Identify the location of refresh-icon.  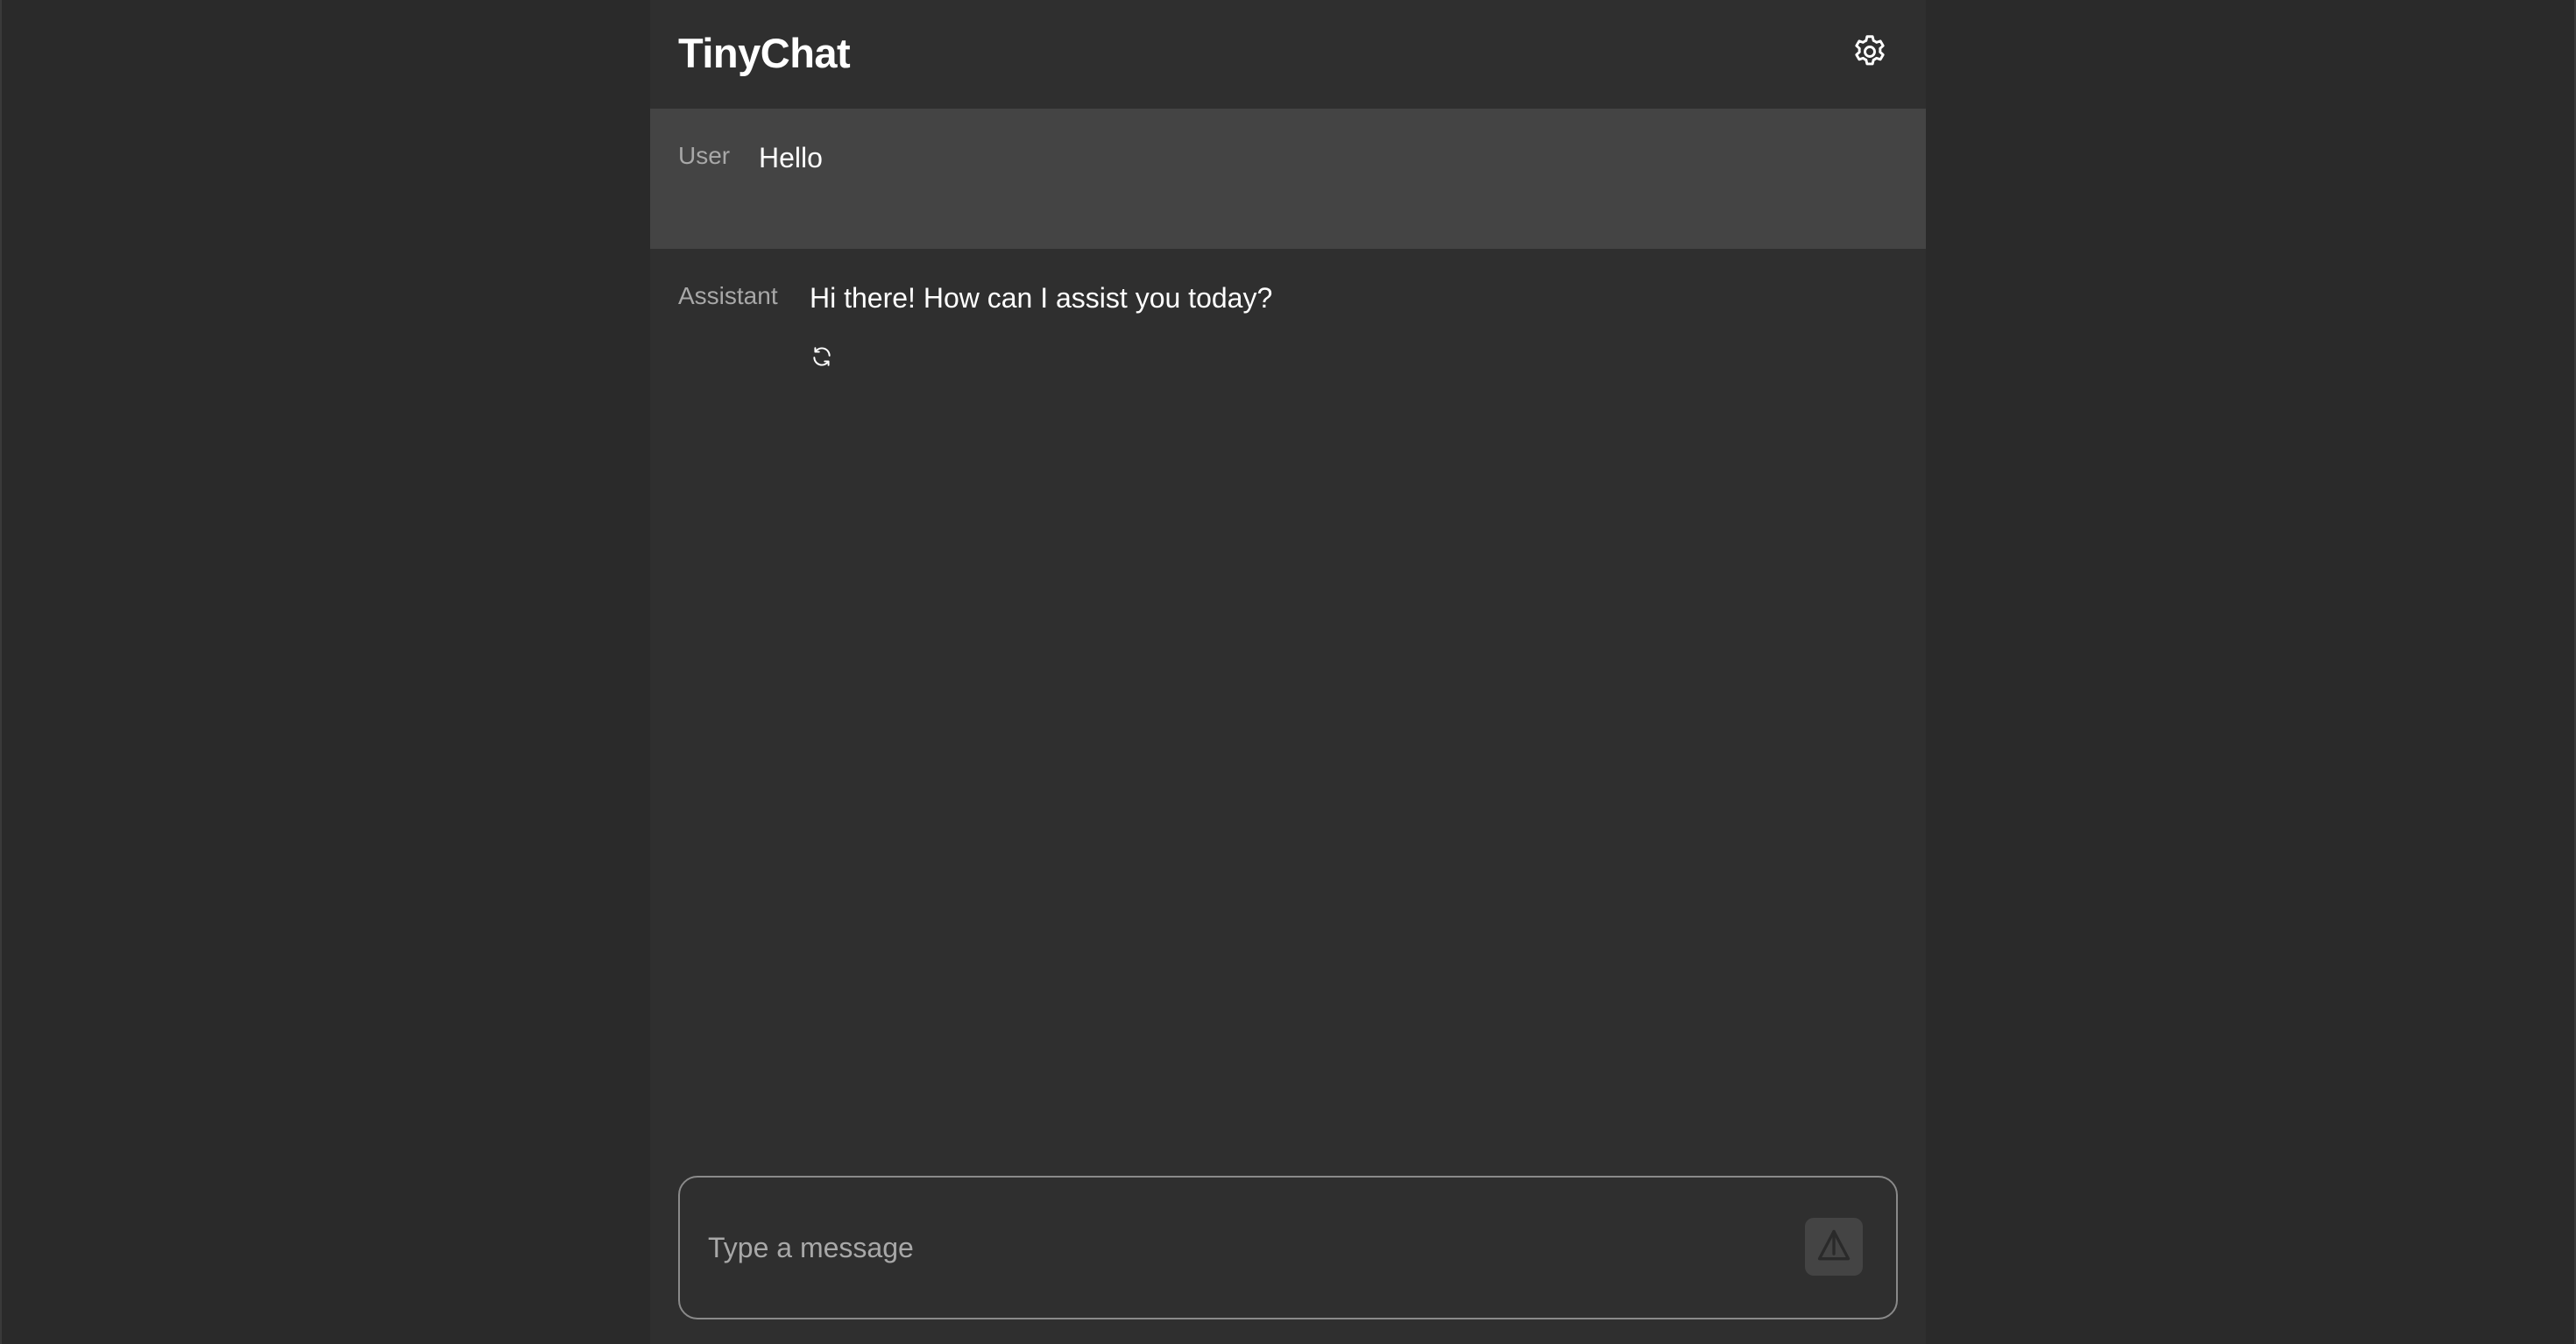
(821, 358).